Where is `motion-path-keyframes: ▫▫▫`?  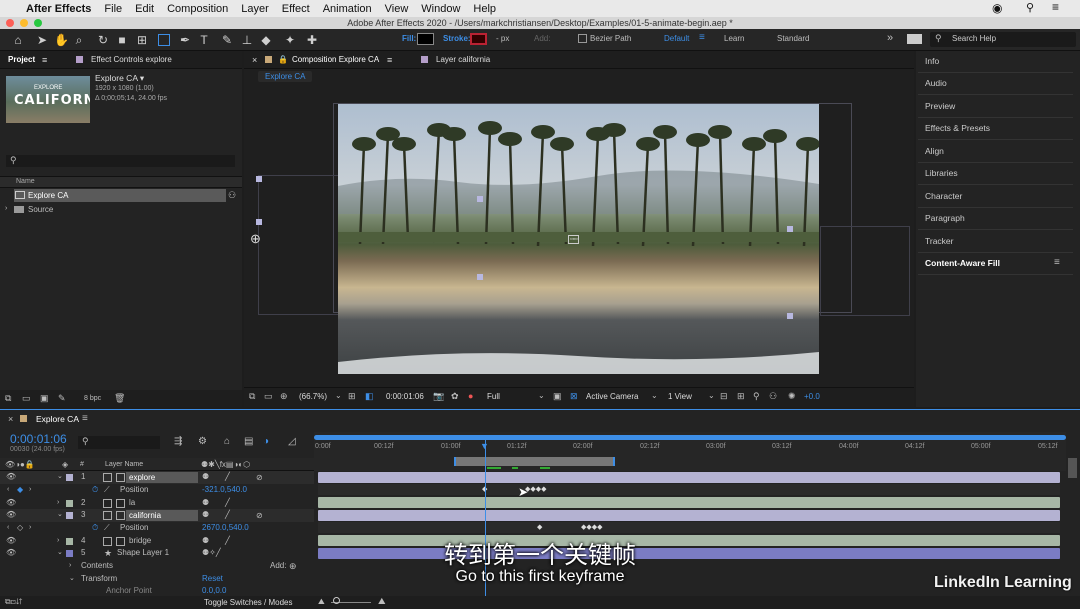
motion-path-keyframes: ▫▫▫ is located at coordinates (574, 239).